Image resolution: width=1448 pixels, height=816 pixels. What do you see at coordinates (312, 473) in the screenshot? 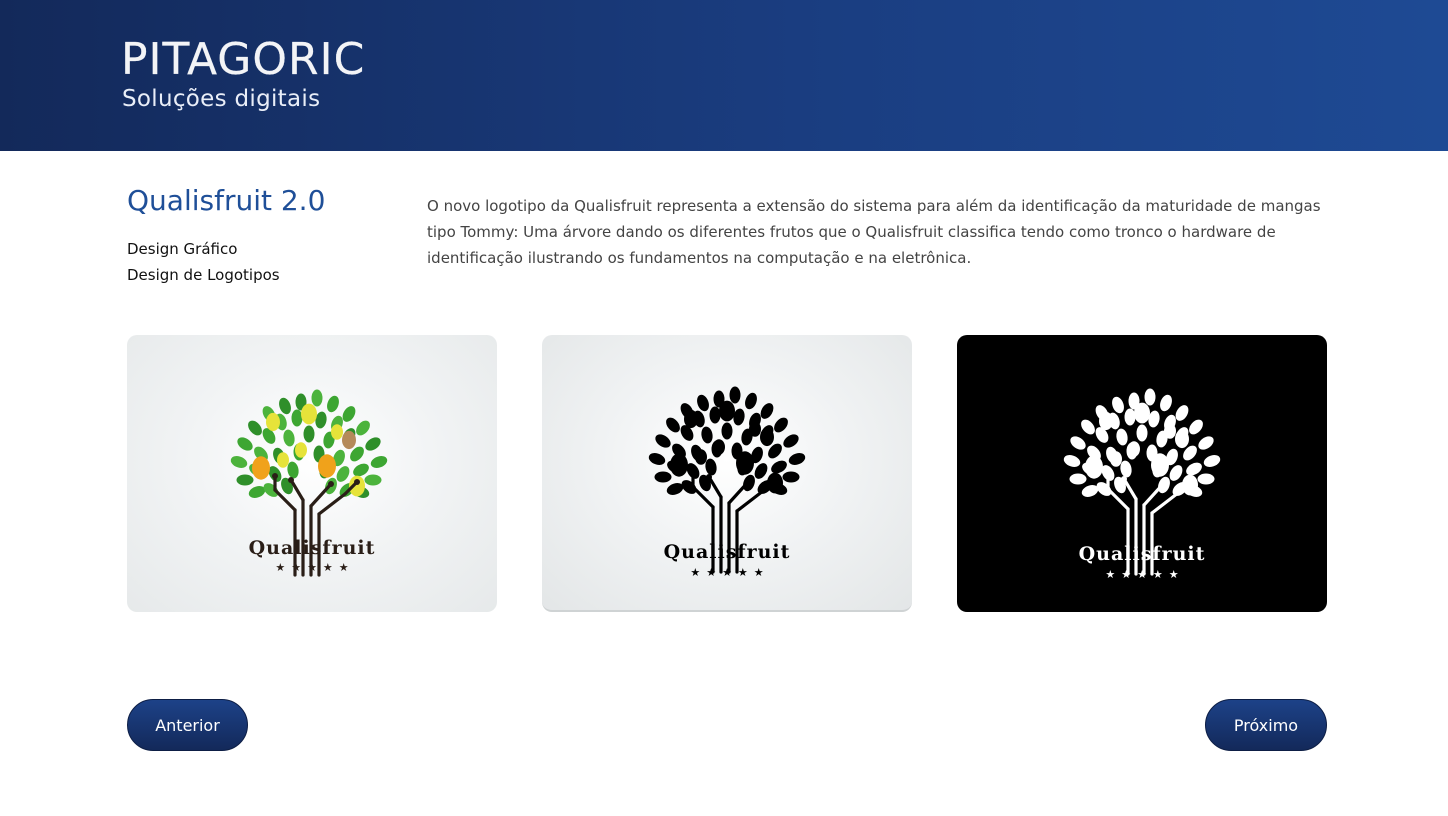
I see `gallery-image-color: Qualisfruit ★★★★★` at bounding box center [312, 473].